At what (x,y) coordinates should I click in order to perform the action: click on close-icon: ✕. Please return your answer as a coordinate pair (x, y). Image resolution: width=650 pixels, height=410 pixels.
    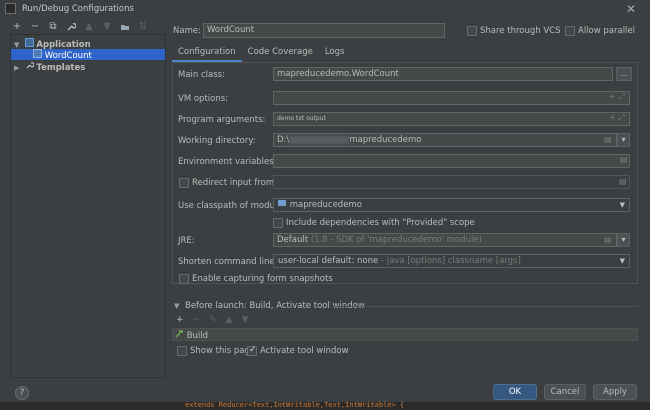
    Looking at the image, I should click on (631, 9).